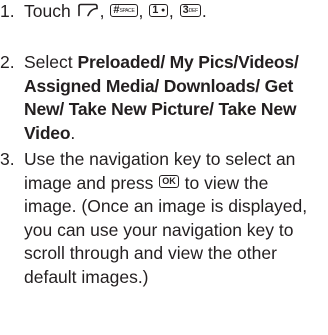 Image resolution: width=328 pixels, height=335 pixels. Describe the element at coordinates (7, 62) in the screenshot. I see `step-number: 2.` at that location.